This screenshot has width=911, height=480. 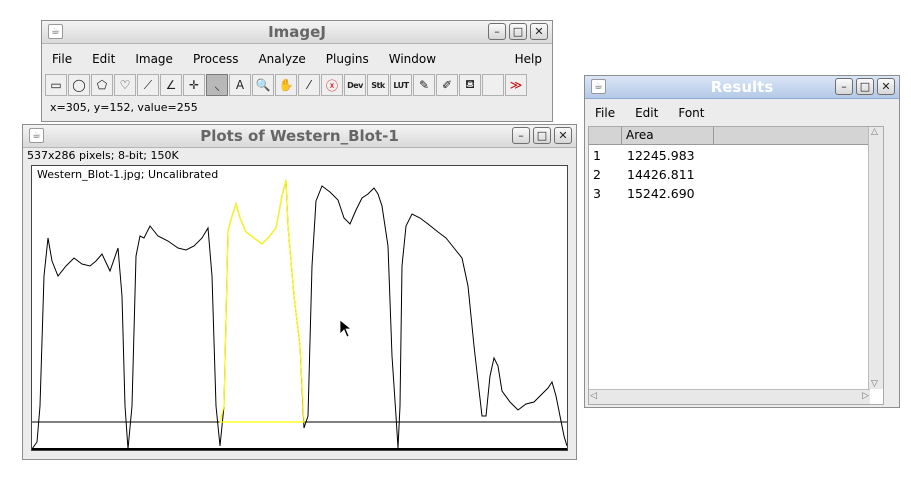 I want to click on imagej-titlebar: ☕ ImageJ – □ ✕, so click(x=297, y=32).